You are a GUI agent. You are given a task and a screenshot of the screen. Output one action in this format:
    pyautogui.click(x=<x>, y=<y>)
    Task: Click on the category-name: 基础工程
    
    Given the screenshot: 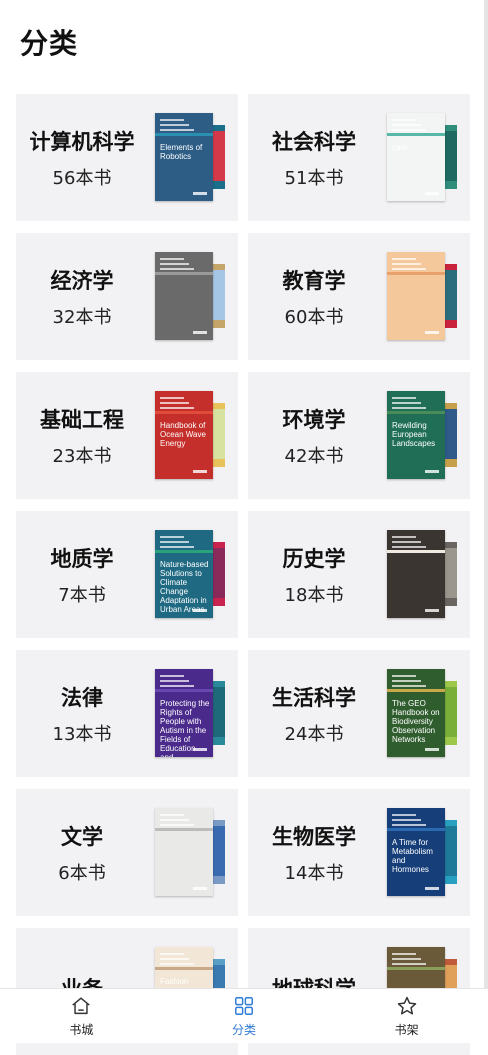 What is the action you would take?
    pyautogui.click(x=82, y=419)
    